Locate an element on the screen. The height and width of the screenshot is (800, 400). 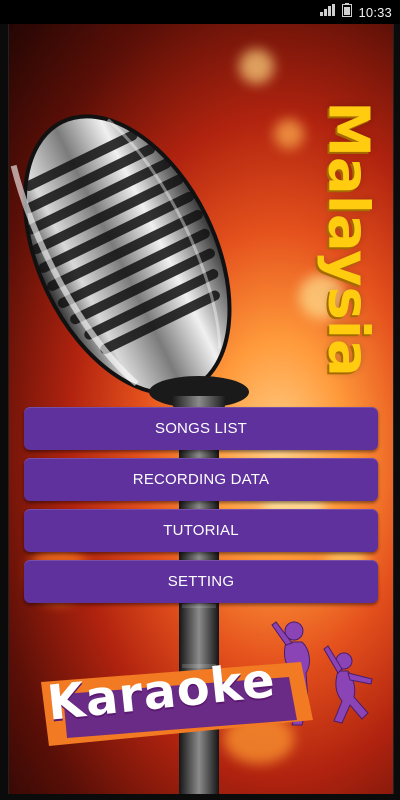
setting-button: SETTING is located at coordinates (201, 581).